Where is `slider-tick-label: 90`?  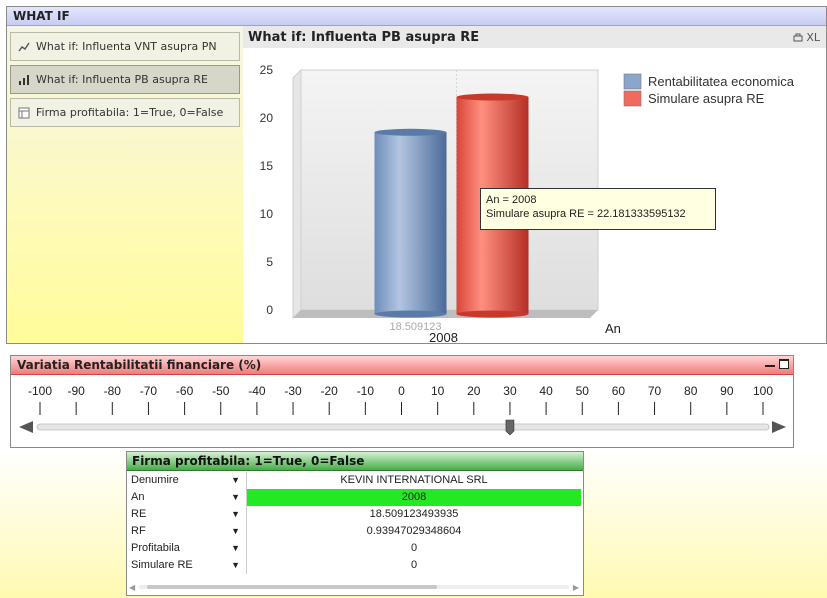 slider-tick-label: 90 is located at coordinates (727, 391).